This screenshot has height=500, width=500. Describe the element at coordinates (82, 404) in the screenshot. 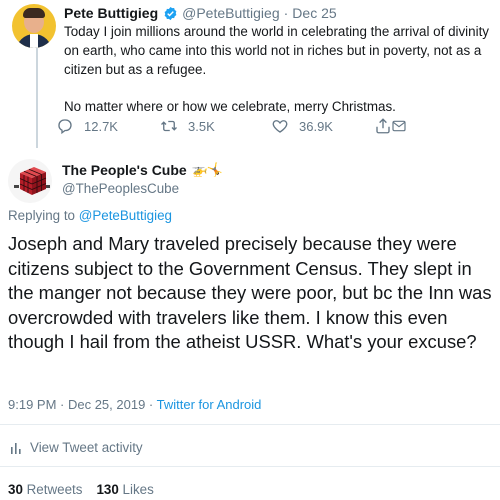

I see `tweet-timestamp: 9:19 PM · Dec 25, 2019 ·` at that location.